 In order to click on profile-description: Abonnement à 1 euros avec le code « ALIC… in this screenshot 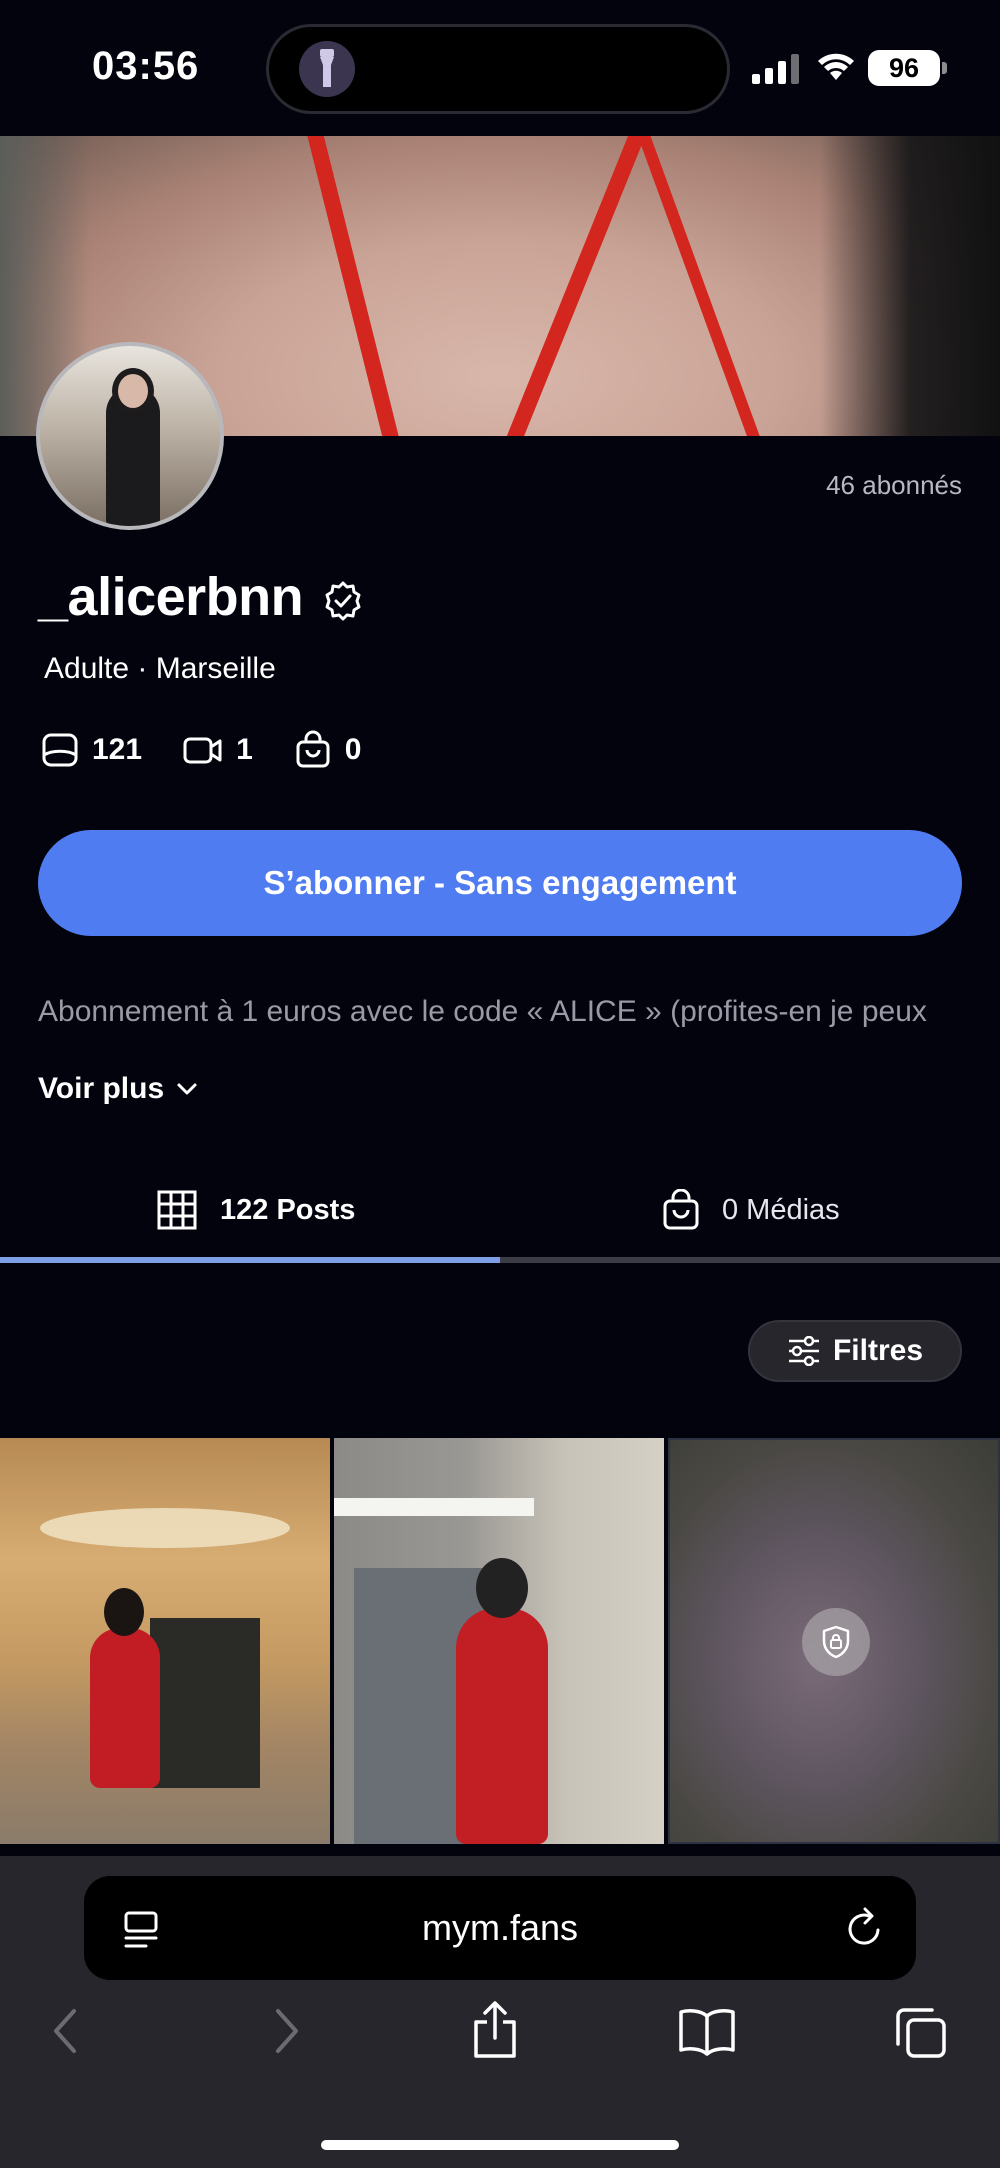, I will do `click(482, 1011)`.